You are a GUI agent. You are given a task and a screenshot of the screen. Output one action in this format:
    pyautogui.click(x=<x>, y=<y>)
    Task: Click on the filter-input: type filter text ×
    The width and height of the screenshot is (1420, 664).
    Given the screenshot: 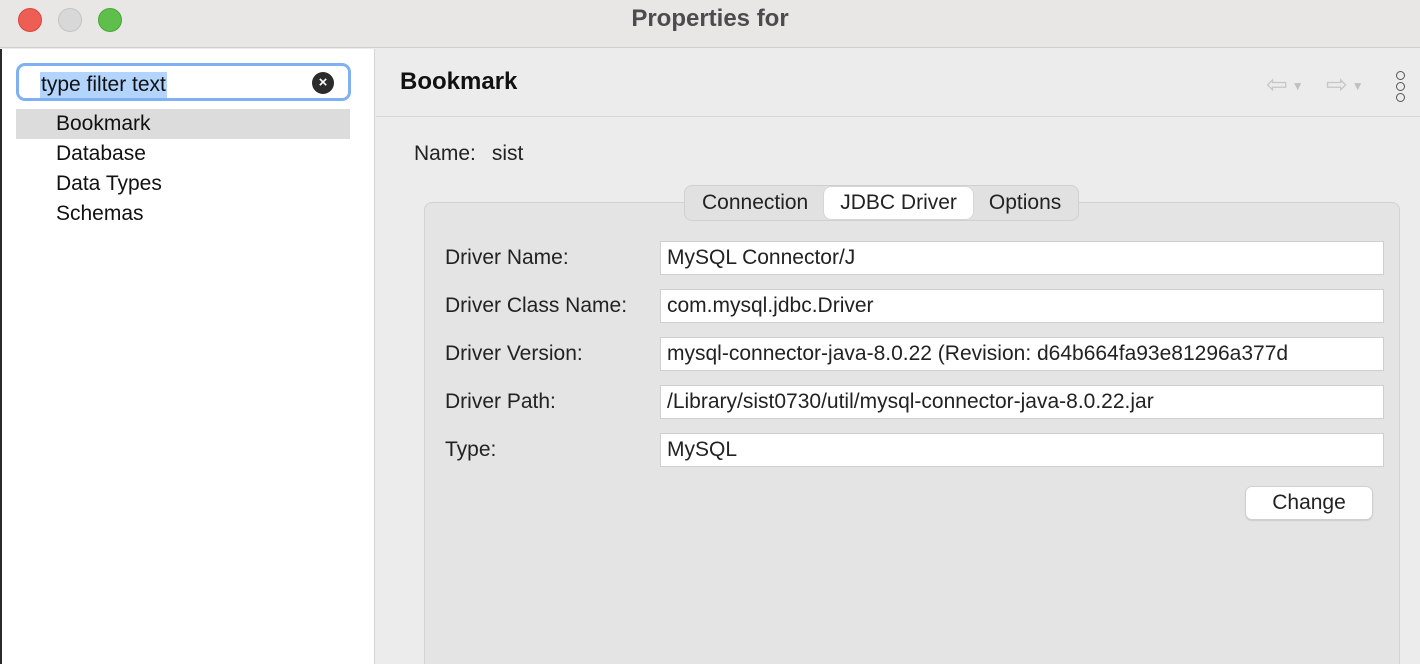 What is the action you would take?
    pyautogui.click(x=183, y=82)
    